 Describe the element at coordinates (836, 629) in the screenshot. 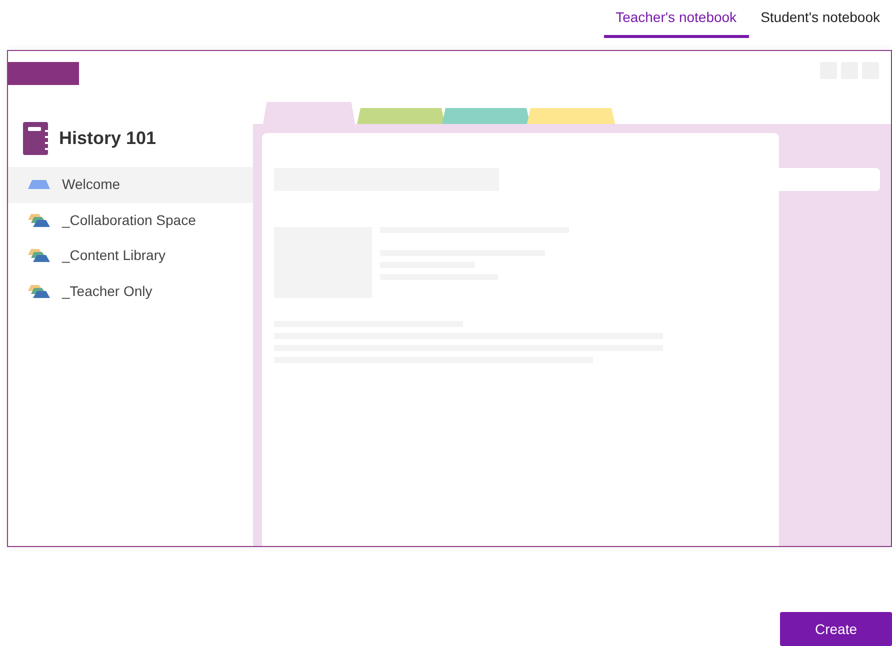

I see `create-button: Create` at that location.